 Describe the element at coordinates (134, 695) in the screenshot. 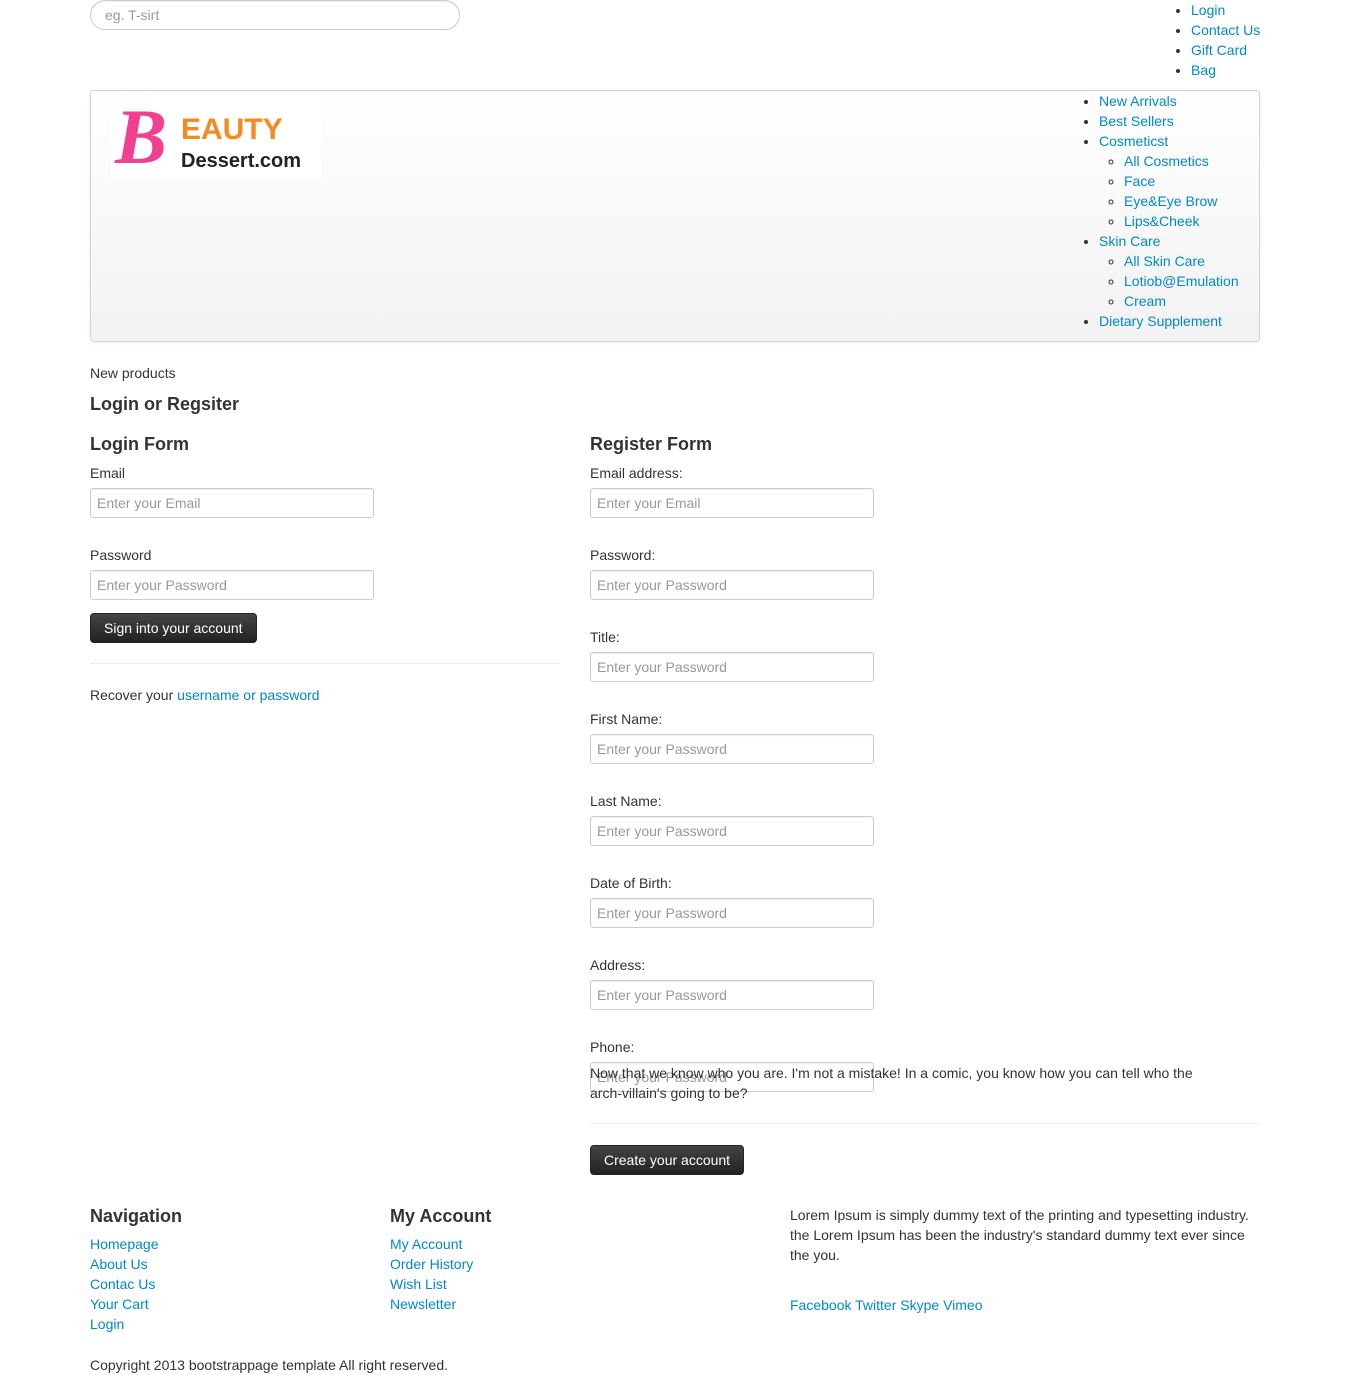

I see `recover-prefix: Recover your` at that location.